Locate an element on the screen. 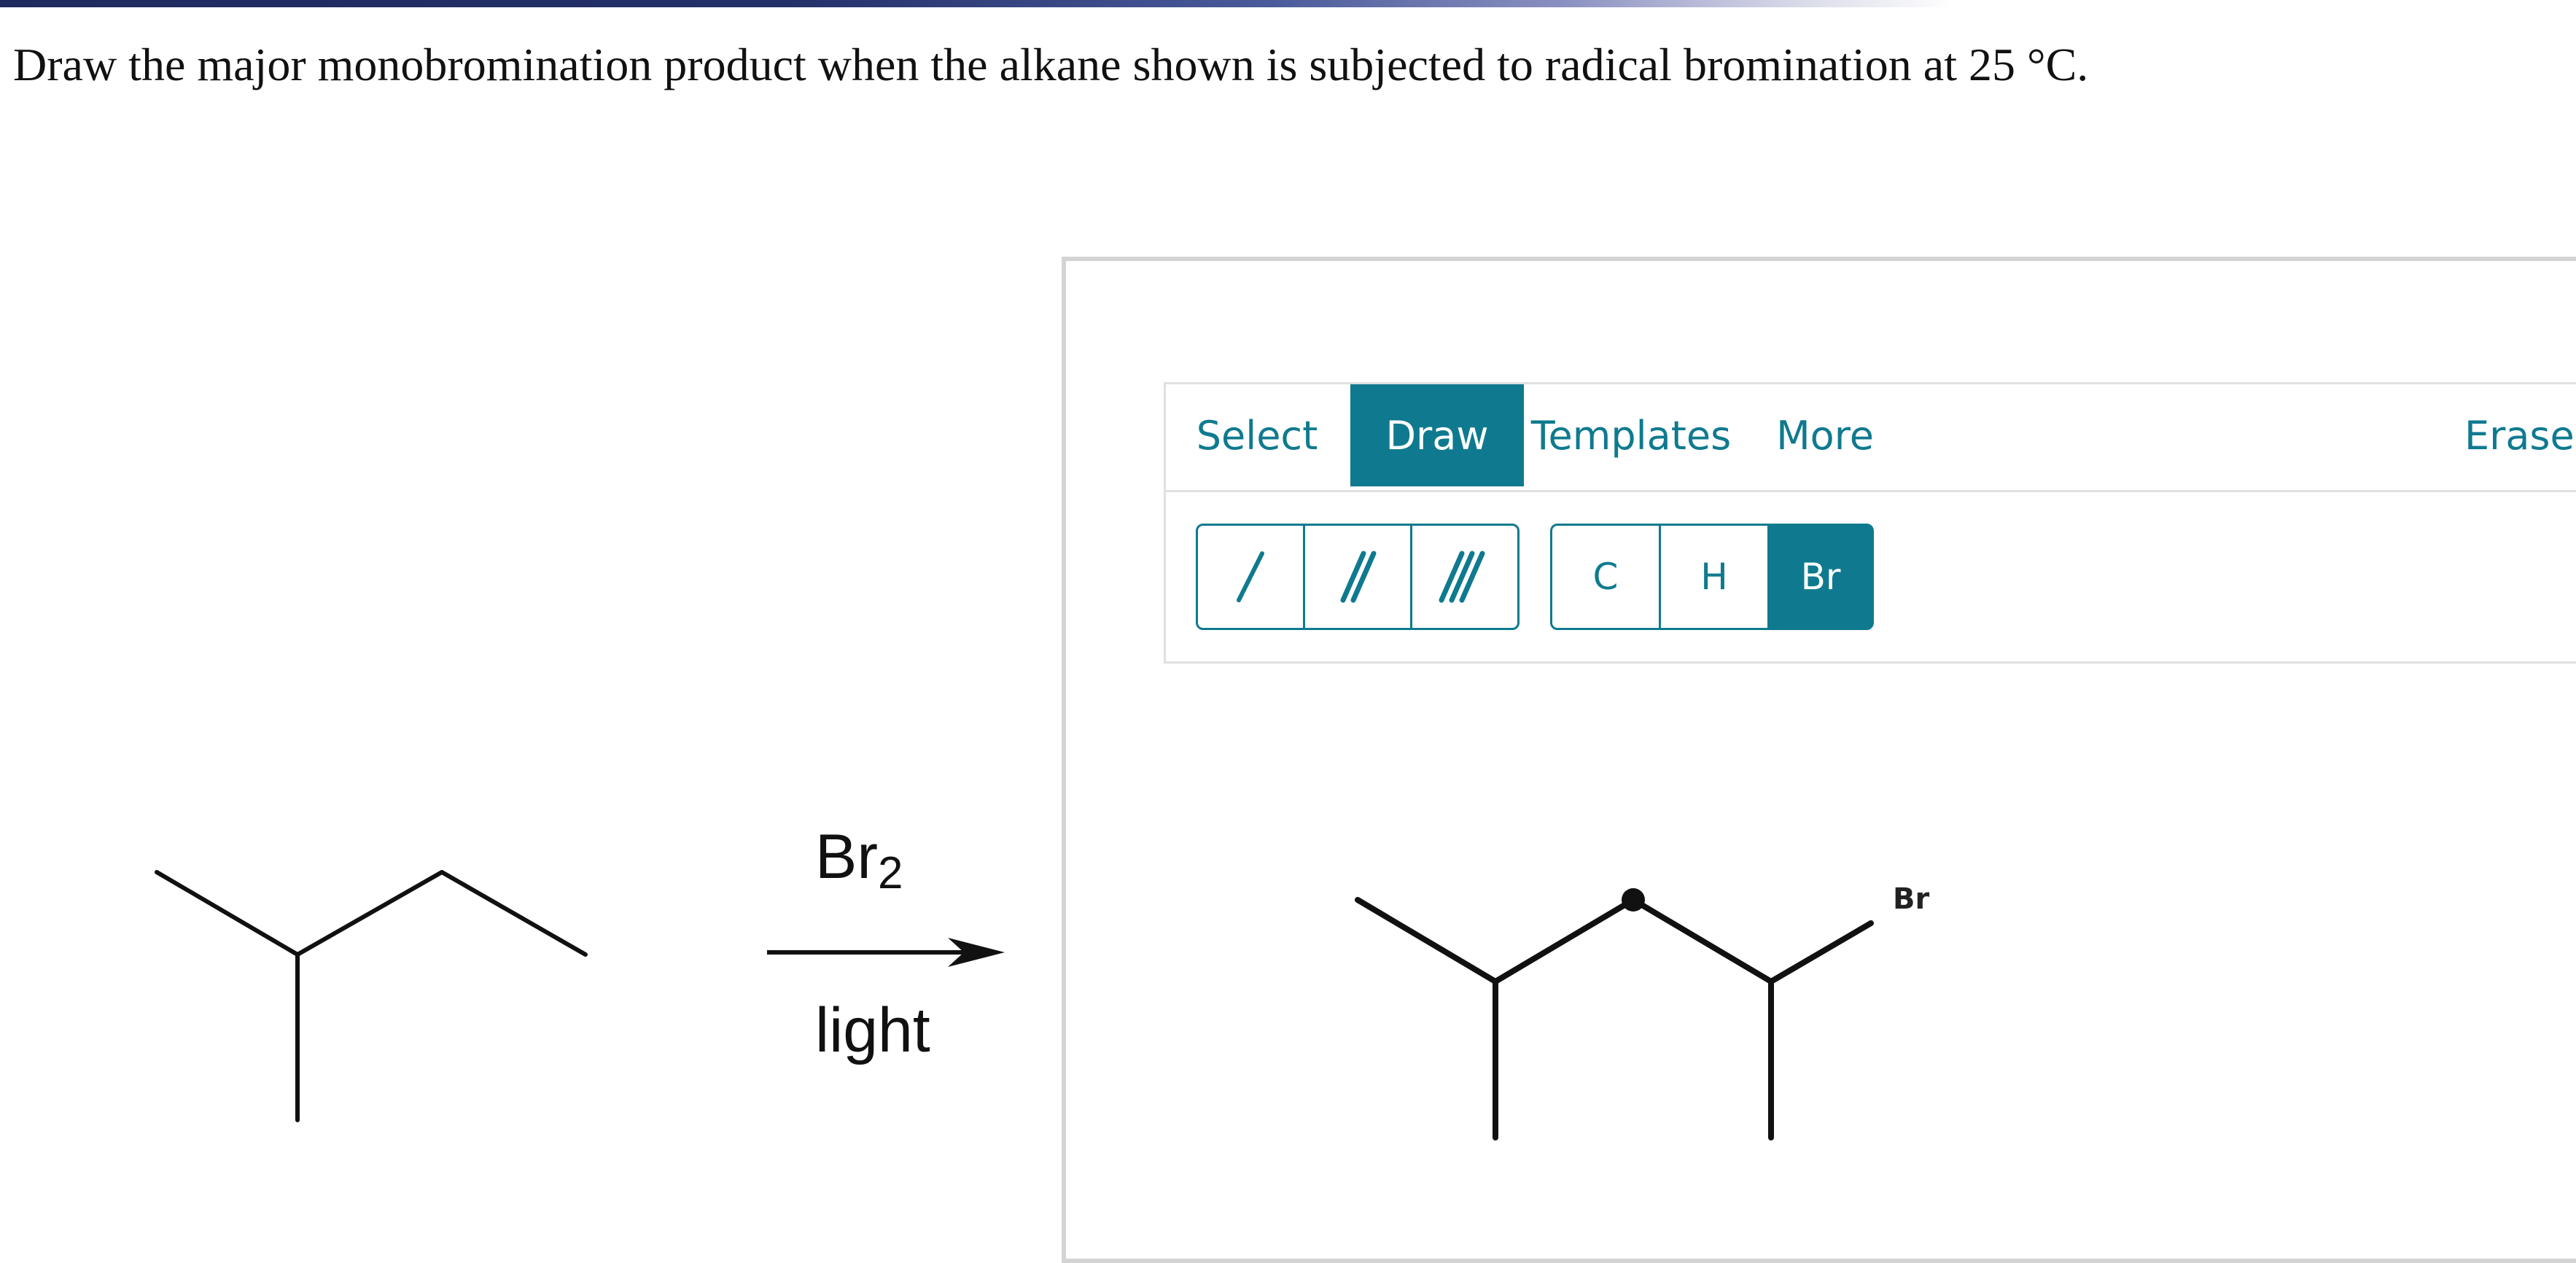  double-bond-button is located at coordinates (1357, 577).